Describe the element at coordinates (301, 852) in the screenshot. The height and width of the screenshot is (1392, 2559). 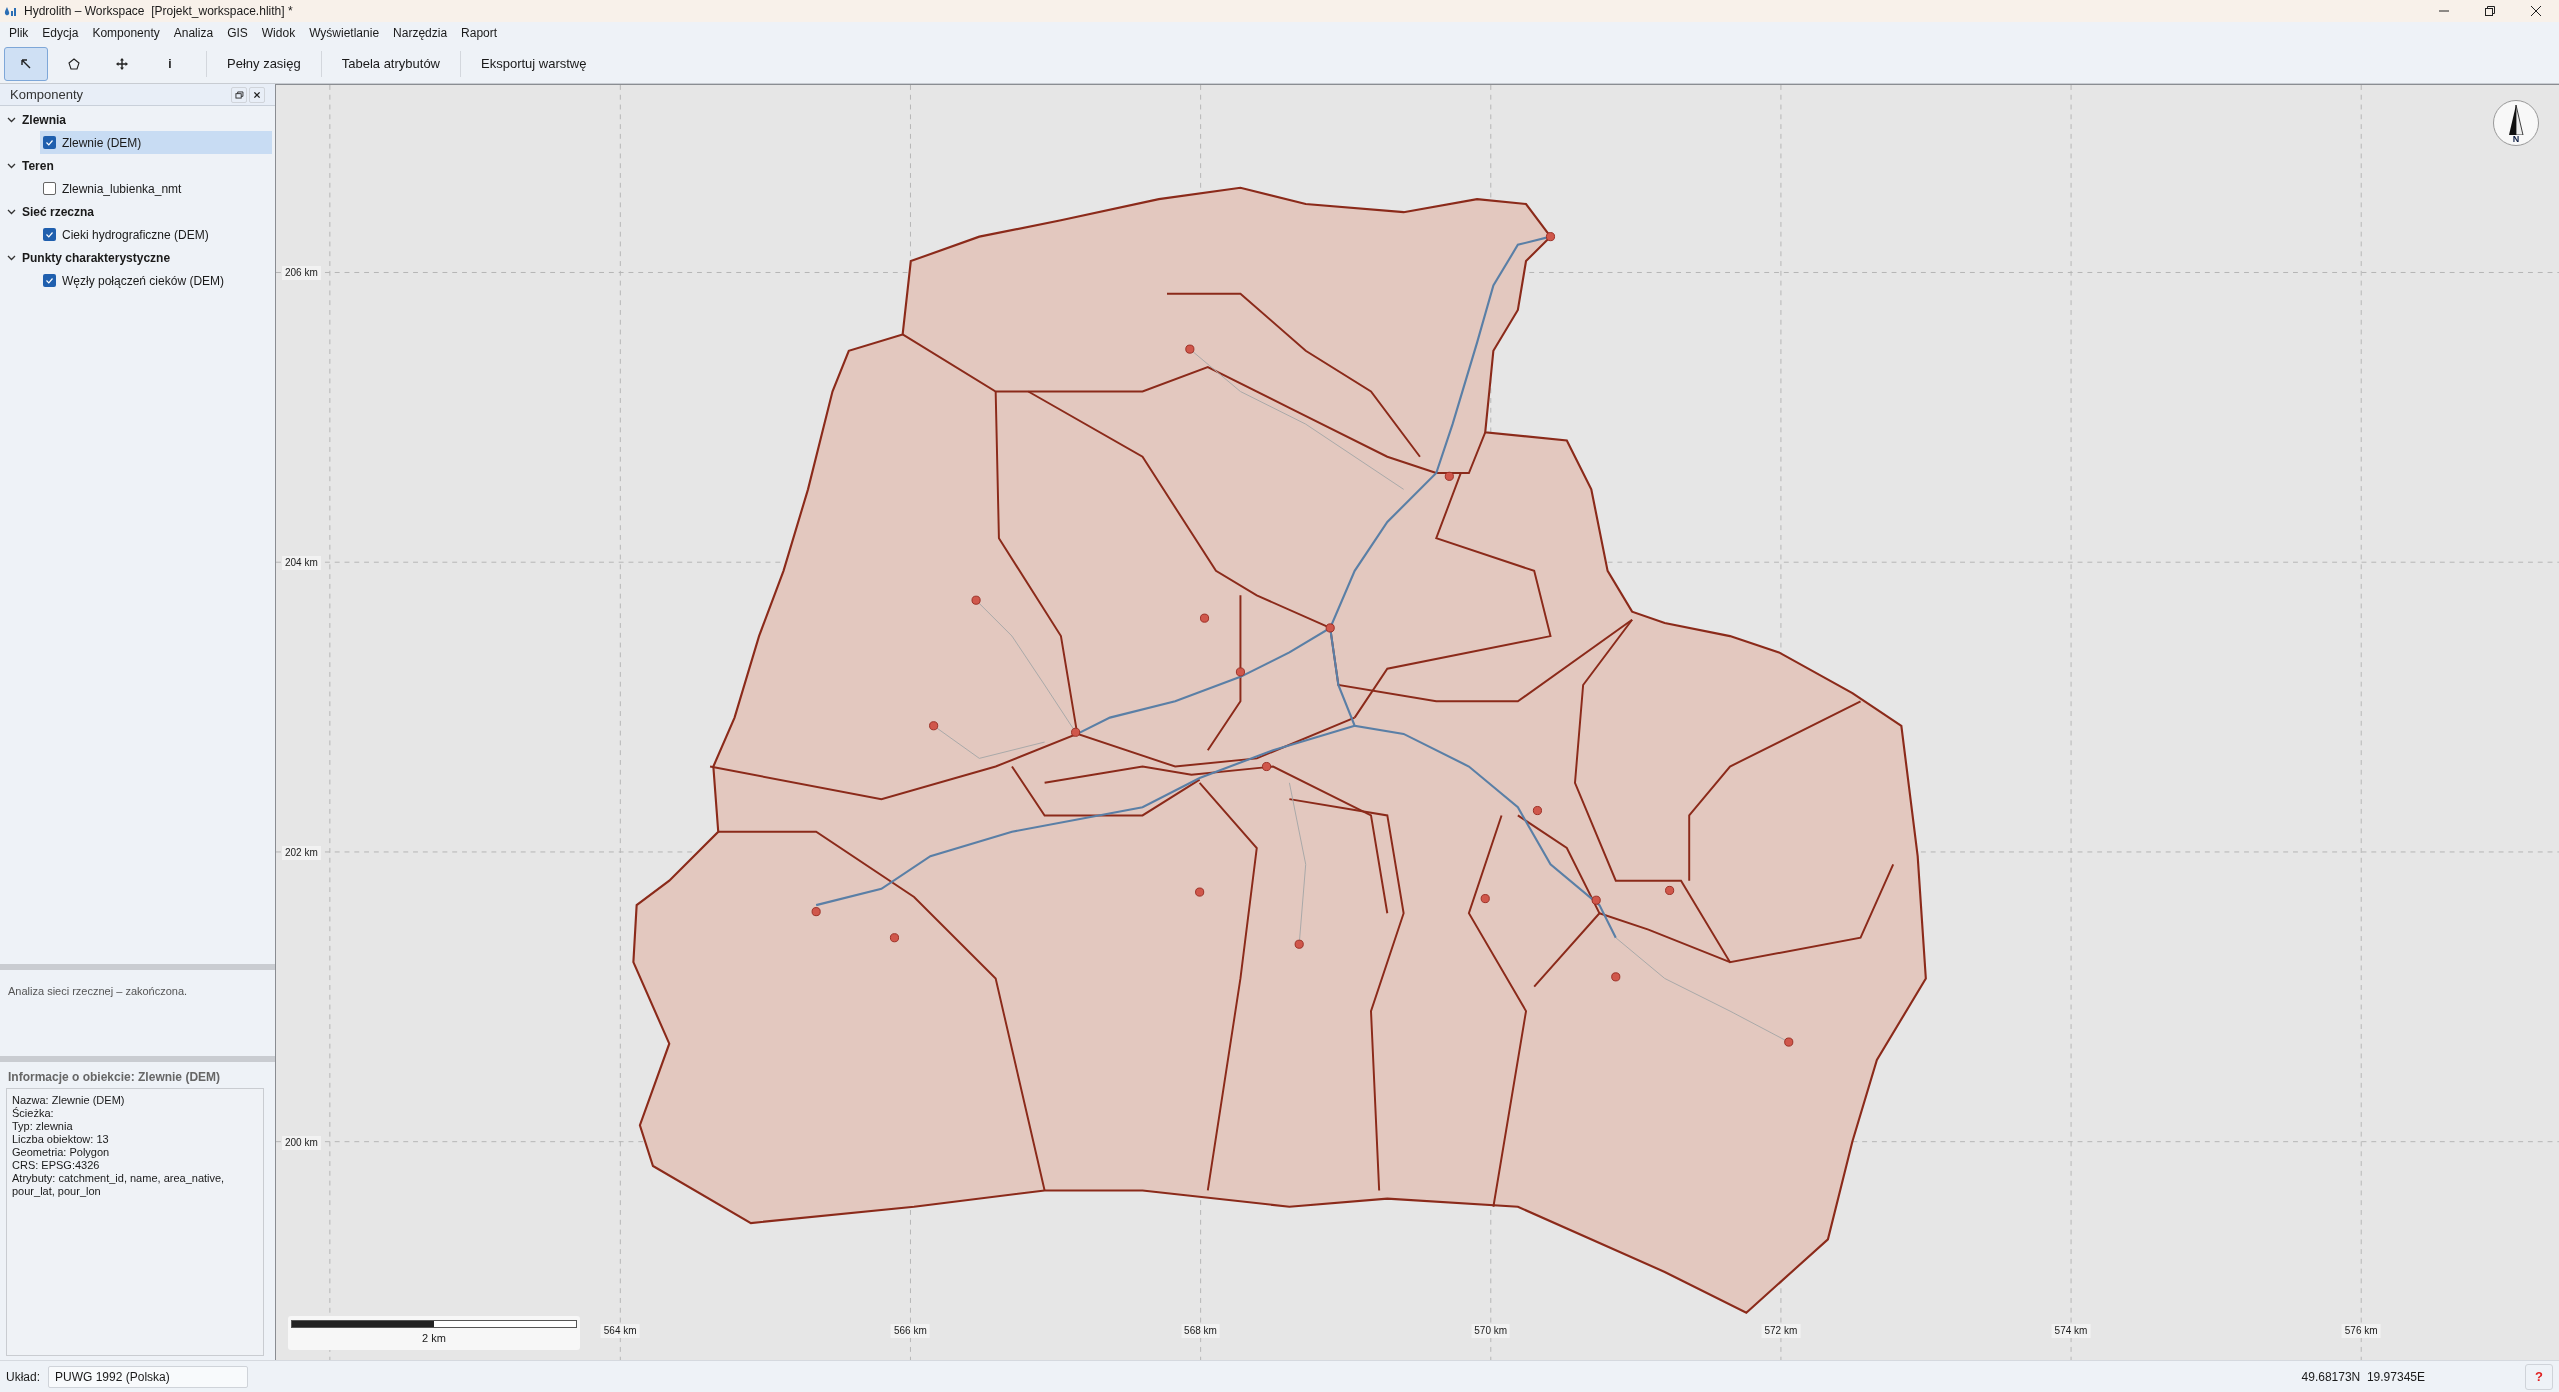
I see `axis-tick-label: 202 km` at that location.